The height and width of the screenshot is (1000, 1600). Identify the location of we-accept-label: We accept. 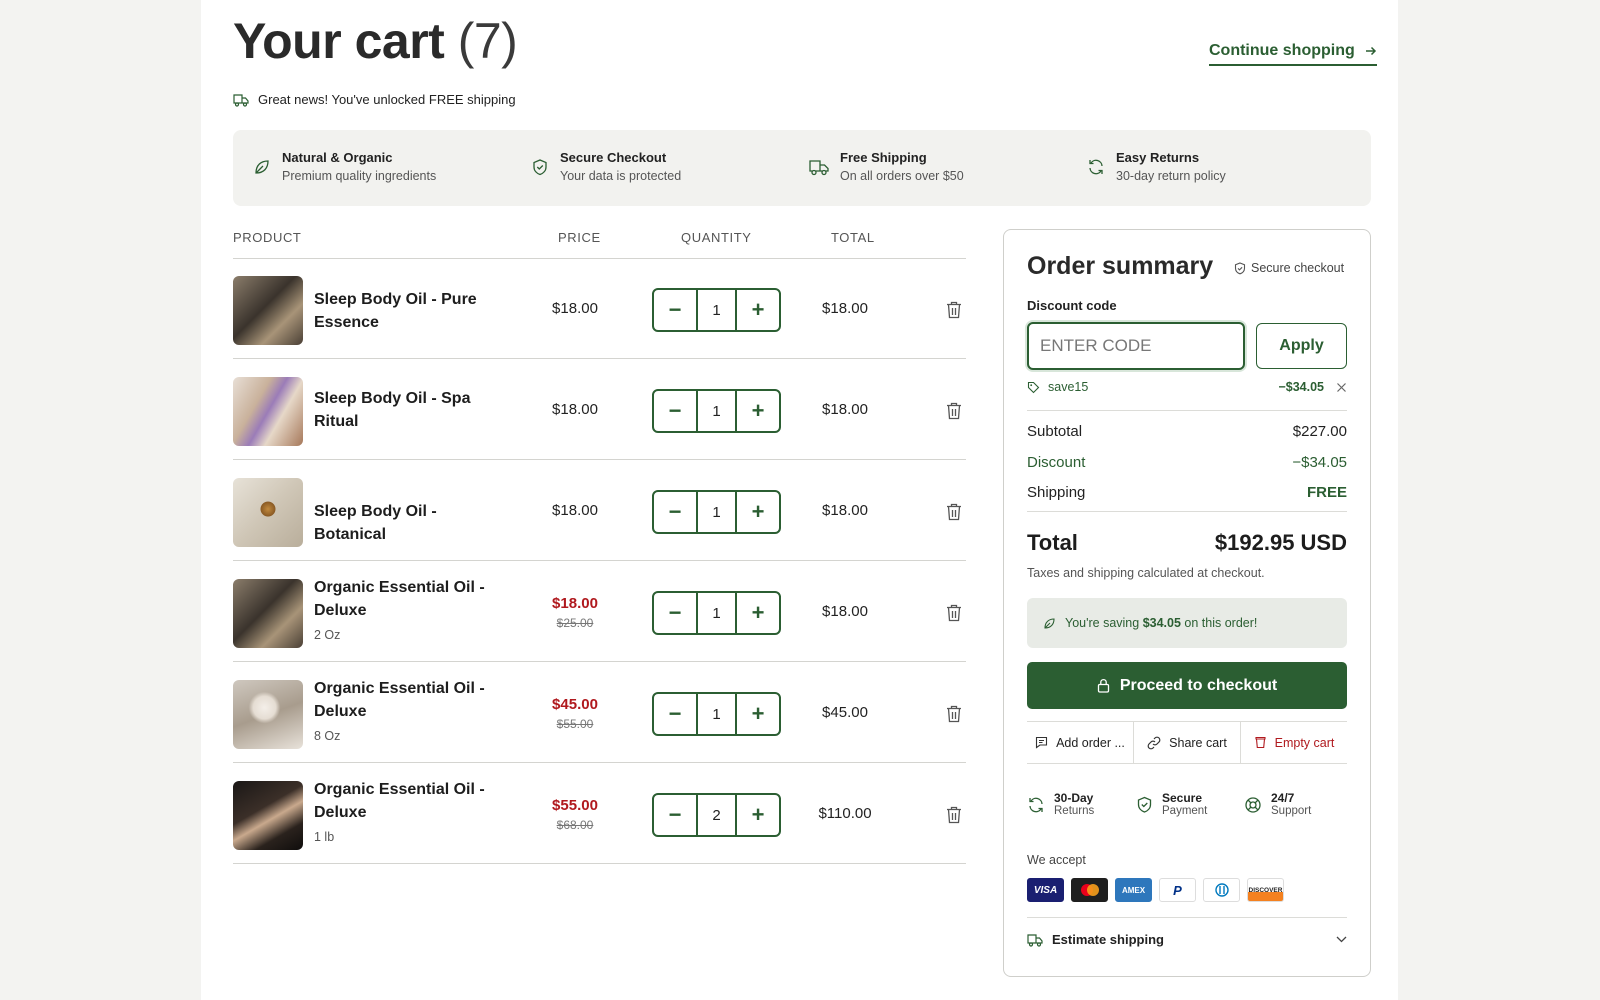
(1056, 860).